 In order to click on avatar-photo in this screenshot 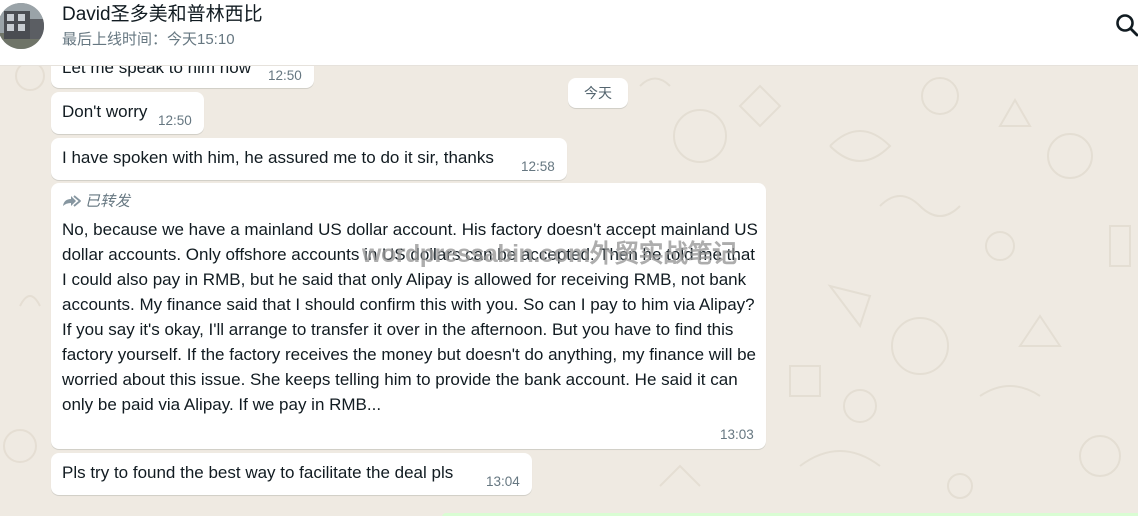, I will do `click(22, 26)`.